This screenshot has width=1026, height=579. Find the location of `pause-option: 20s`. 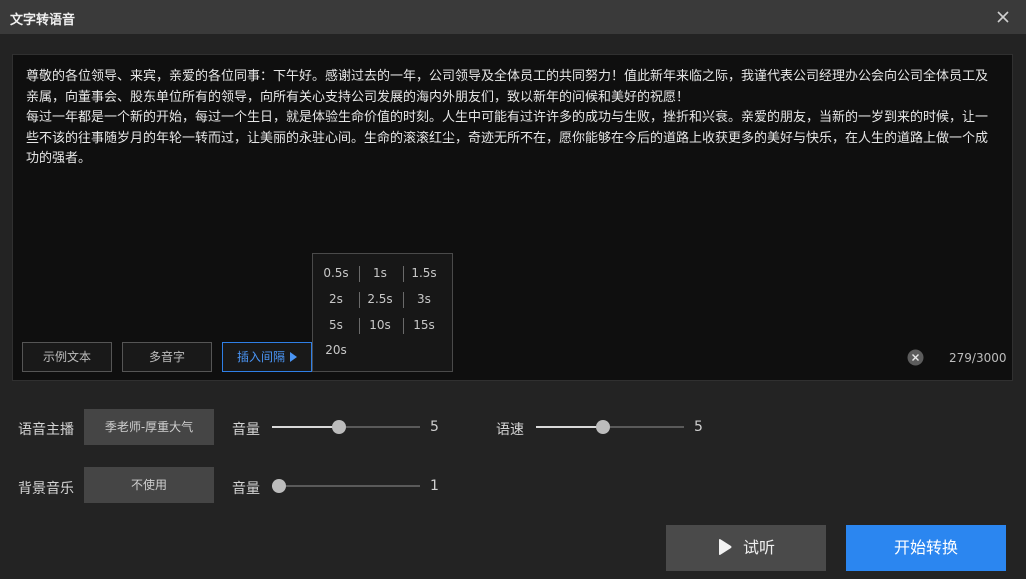

pause-option: 20s is located at coordinates (336, 350).